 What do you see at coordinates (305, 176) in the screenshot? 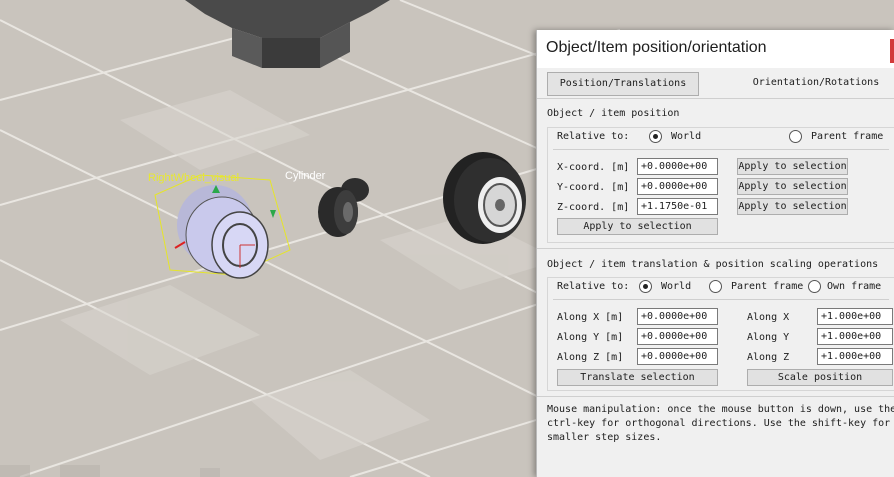
I see `cylinder-label: Cylinder` at bounding box center [305, 176].